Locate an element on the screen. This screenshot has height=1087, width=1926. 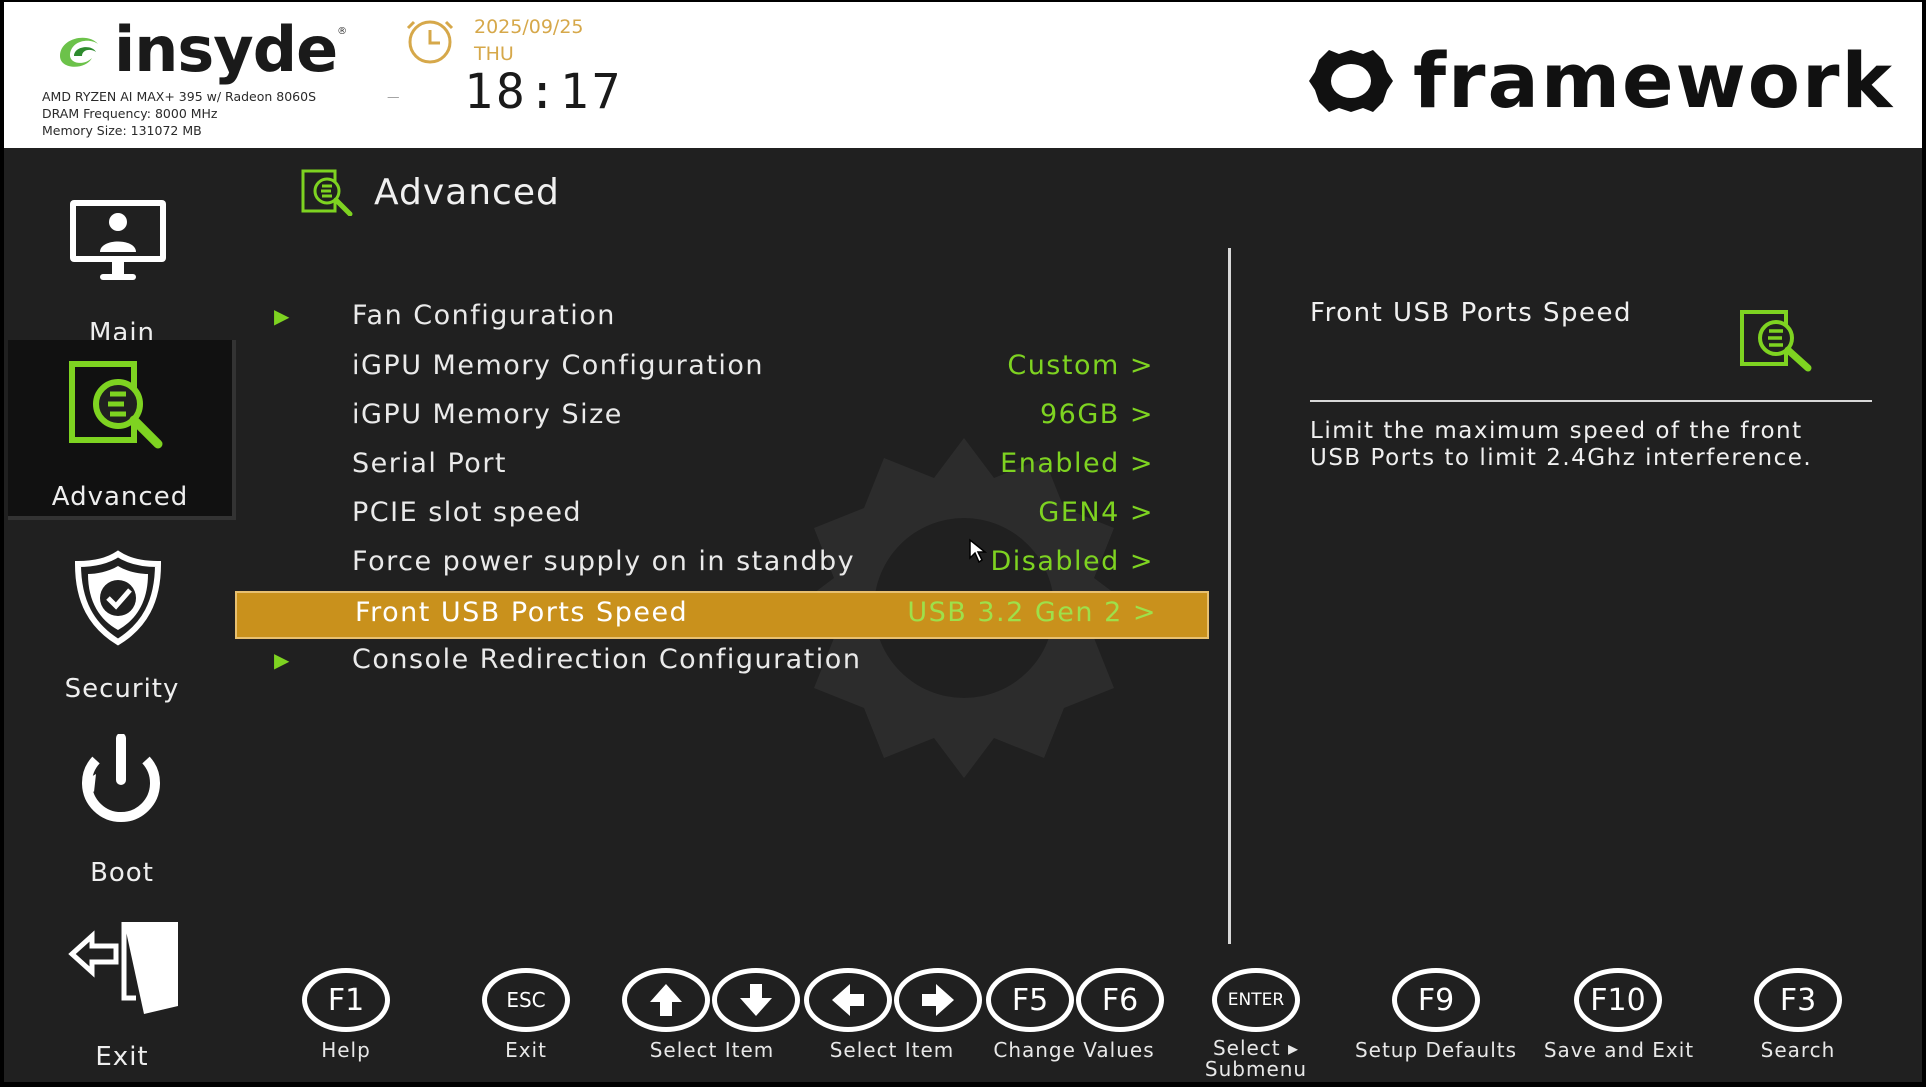
esc-key: ESC is located at coordinates (526, 1000).